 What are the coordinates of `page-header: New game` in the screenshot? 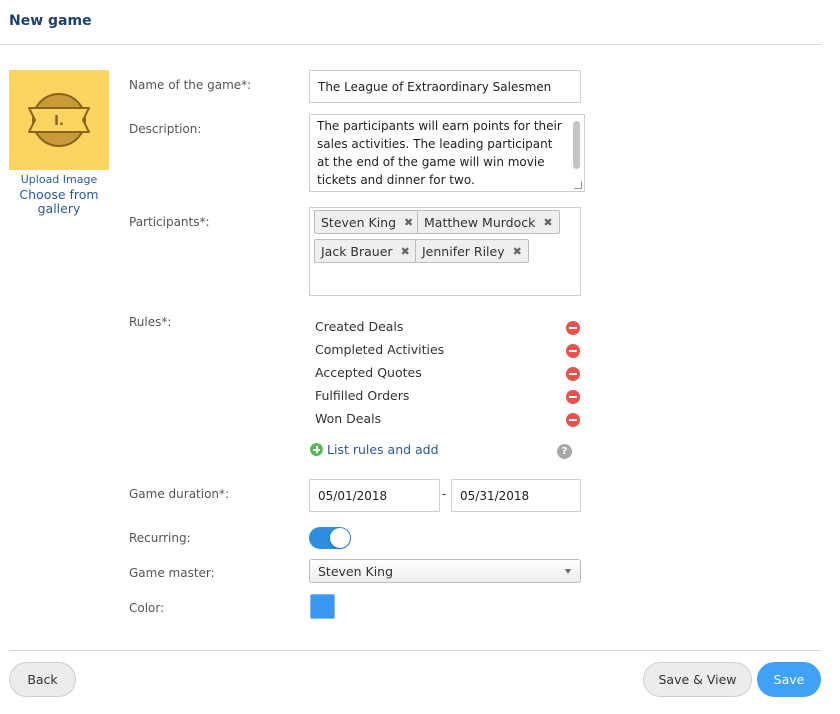 It's located at (411, 22).